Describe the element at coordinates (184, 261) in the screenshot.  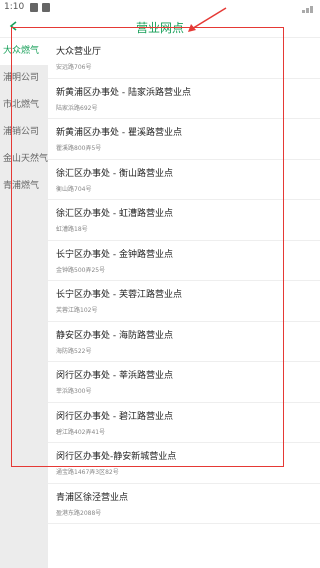
I see `list-item: 长宁区办事处 - 金钟路营业点 金钟路500弄25号` at that location.